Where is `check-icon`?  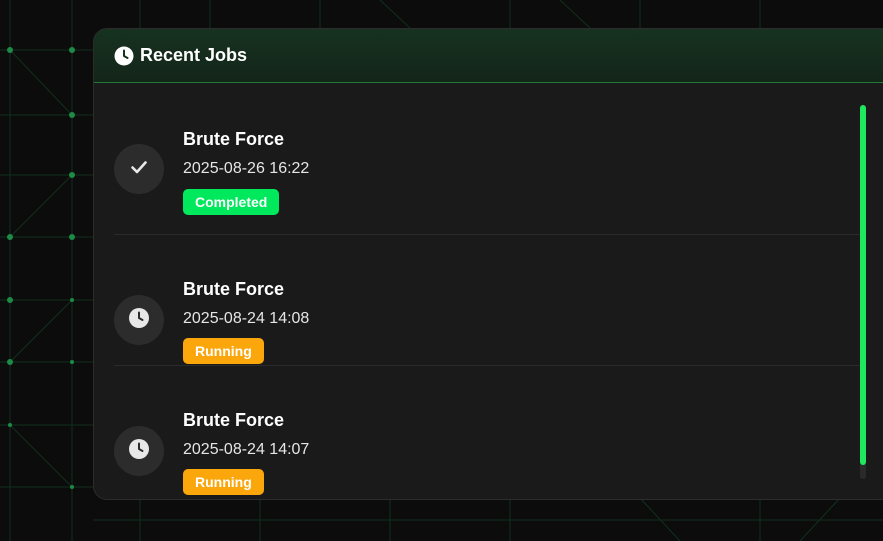 check-icon is located at coordinates (139, 169).